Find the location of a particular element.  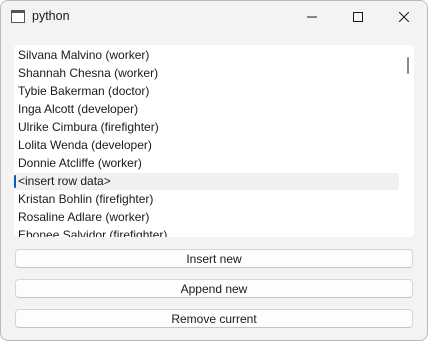

list-item: Donnie Atcliffe (worker) is located at coordinates (206, 163).